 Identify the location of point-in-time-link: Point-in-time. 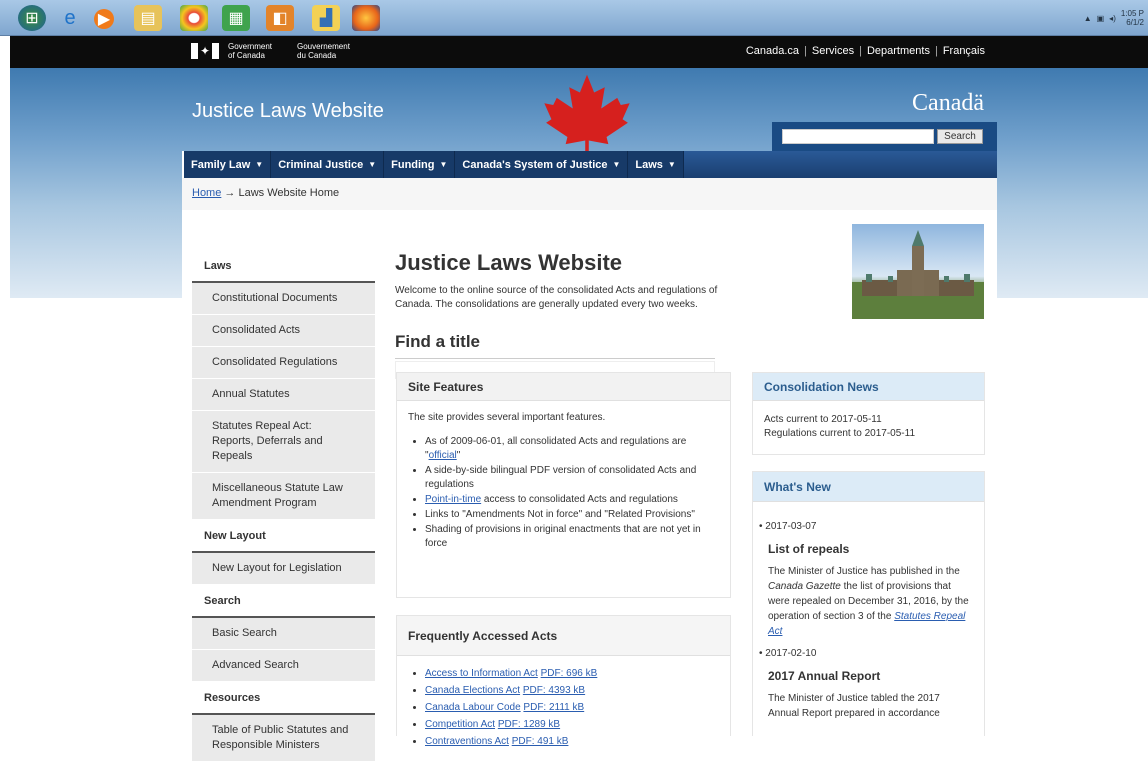
(453, 499).